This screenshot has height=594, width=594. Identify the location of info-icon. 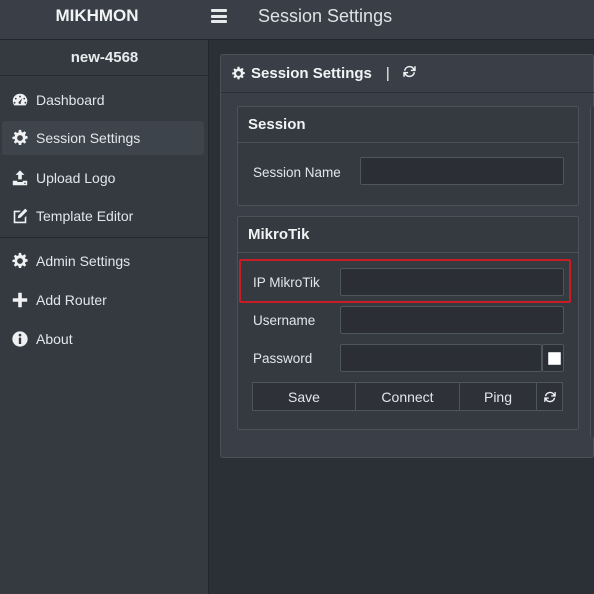
(20, 339).